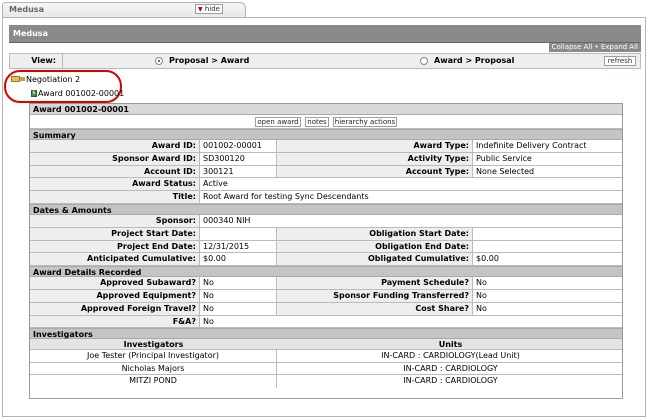 Image resolution: width=648 pixels, height=420 pixels. What do you see at coordinates (81, 93) in the screenshot?
I see `tree-node-award: Award 001002-00001` at bounding box center [81, 93].